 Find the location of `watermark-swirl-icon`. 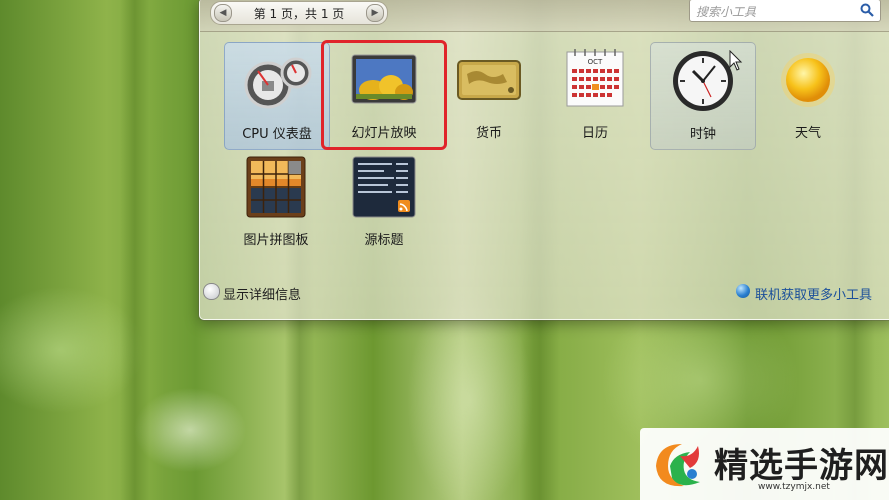

watermark-swirl-icon is located at coordinates (678, 465).